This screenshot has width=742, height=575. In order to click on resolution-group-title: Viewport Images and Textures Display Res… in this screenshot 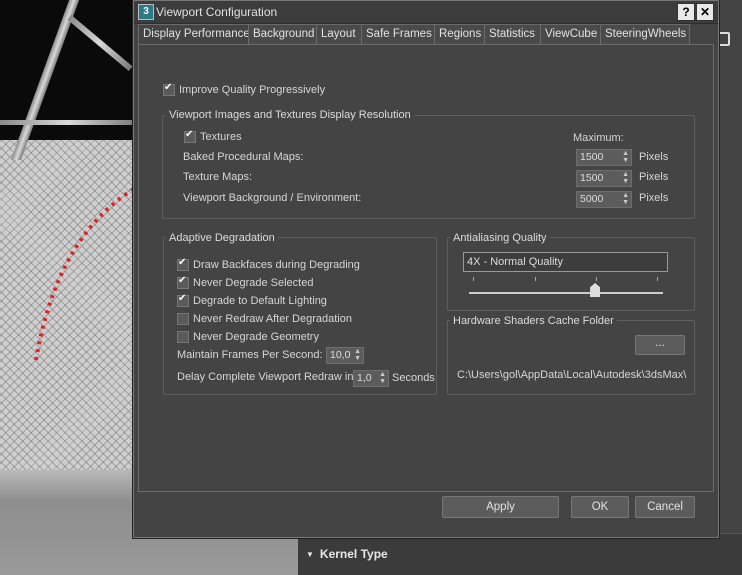, I will do `click(290, 115)`.